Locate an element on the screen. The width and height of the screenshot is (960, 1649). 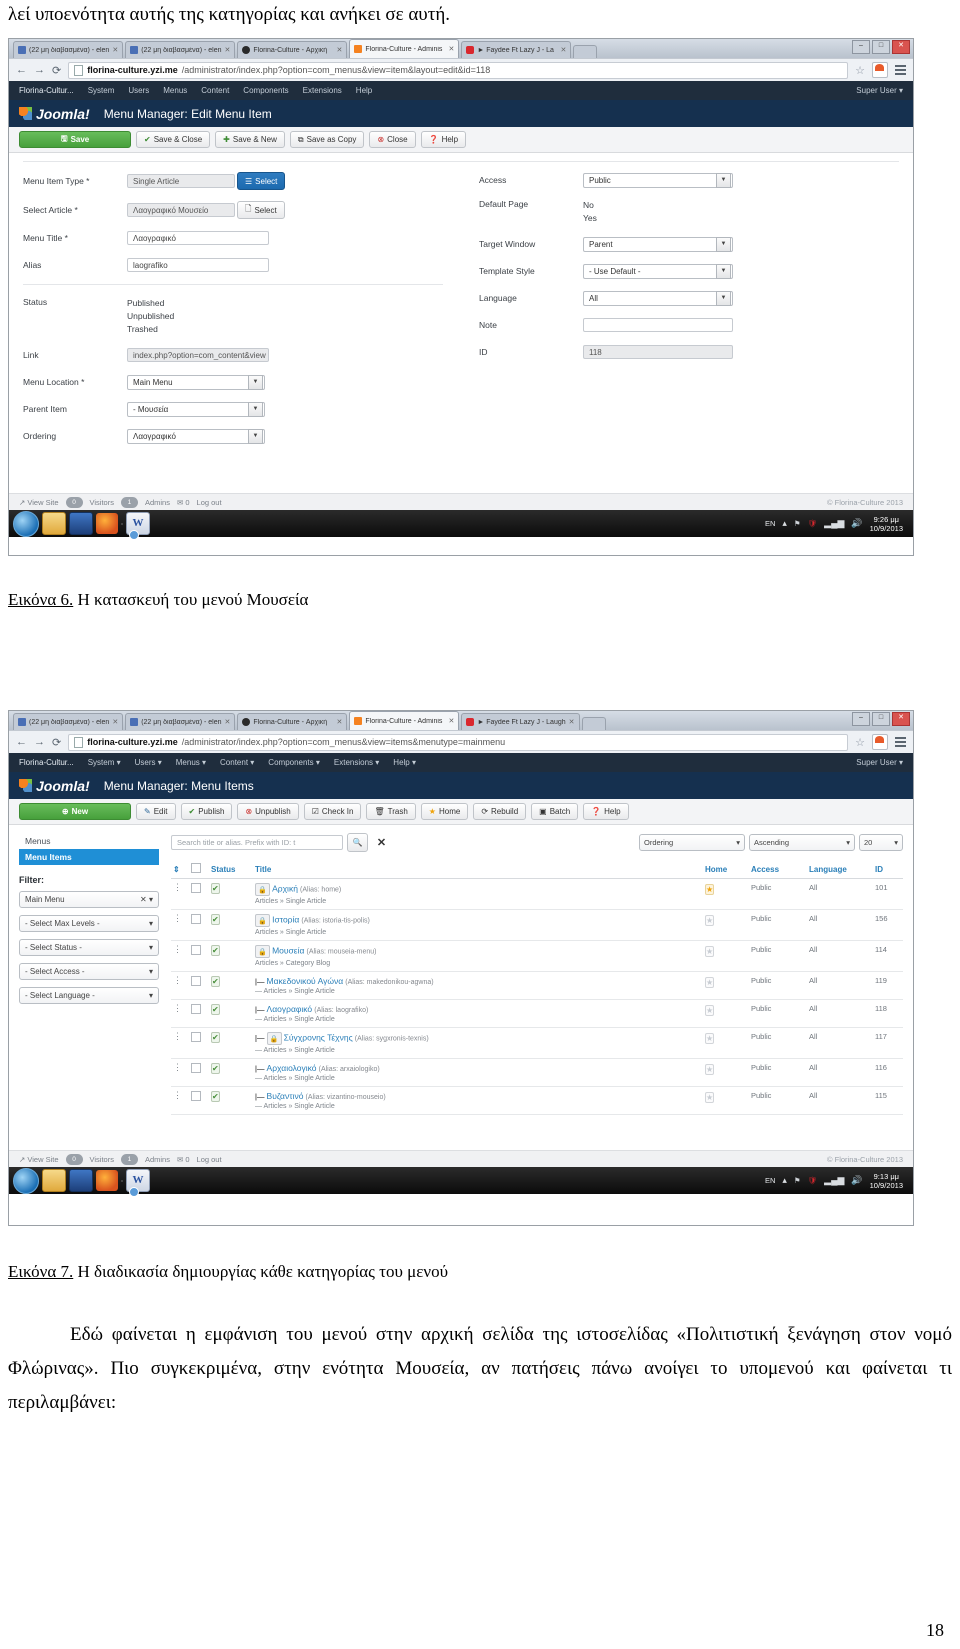
browser-tab: ► Faydee Ft Lazy J - Laugh ✕ is located at coordinates (520, 721).